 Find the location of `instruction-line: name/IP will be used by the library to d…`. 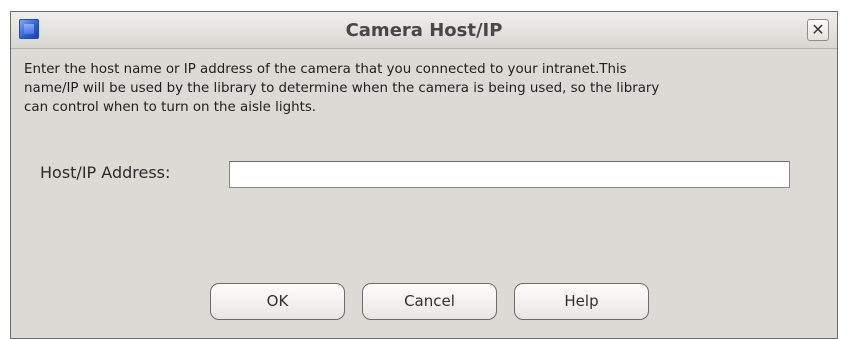

instruction-line: name/IP will be used by the library to d… is located at coordinates (342, 88).